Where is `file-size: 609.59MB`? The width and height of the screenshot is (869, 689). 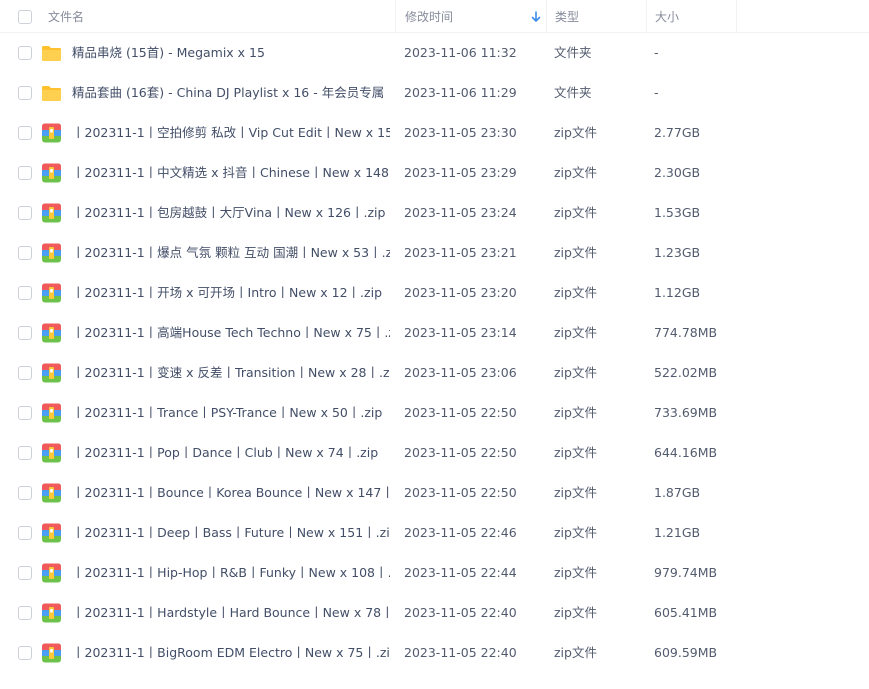 file-size: 609.59MB is located at coordinates (686, 652).